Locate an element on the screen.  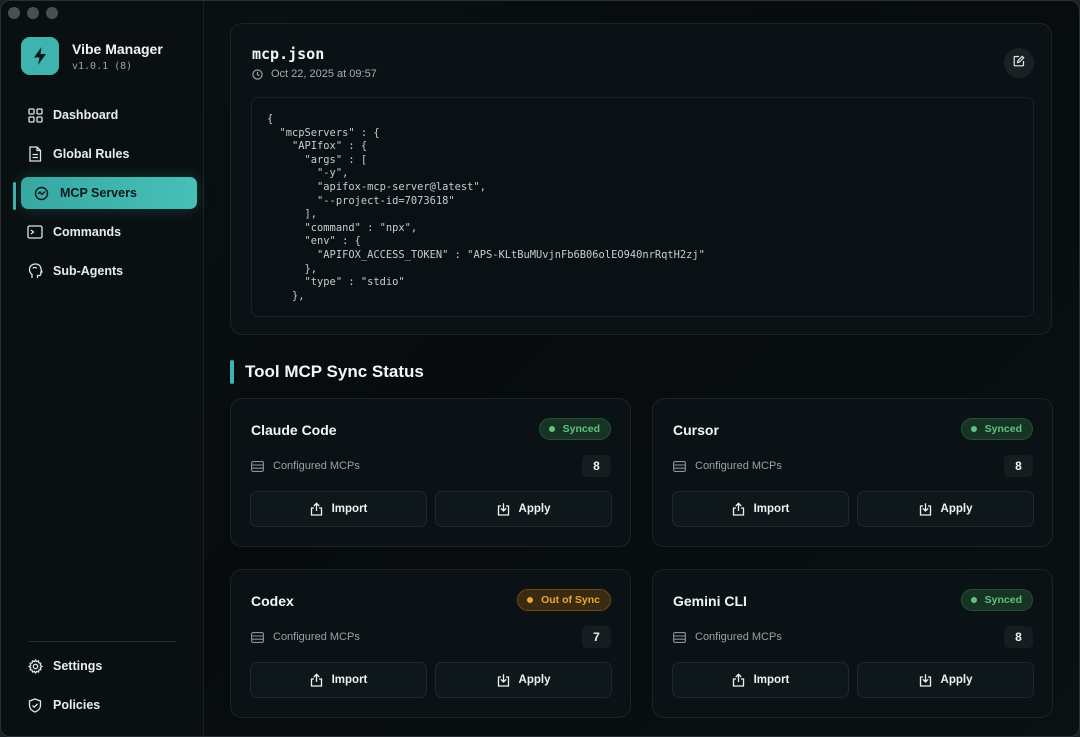
head-icon is located at coordinates (35, 271).